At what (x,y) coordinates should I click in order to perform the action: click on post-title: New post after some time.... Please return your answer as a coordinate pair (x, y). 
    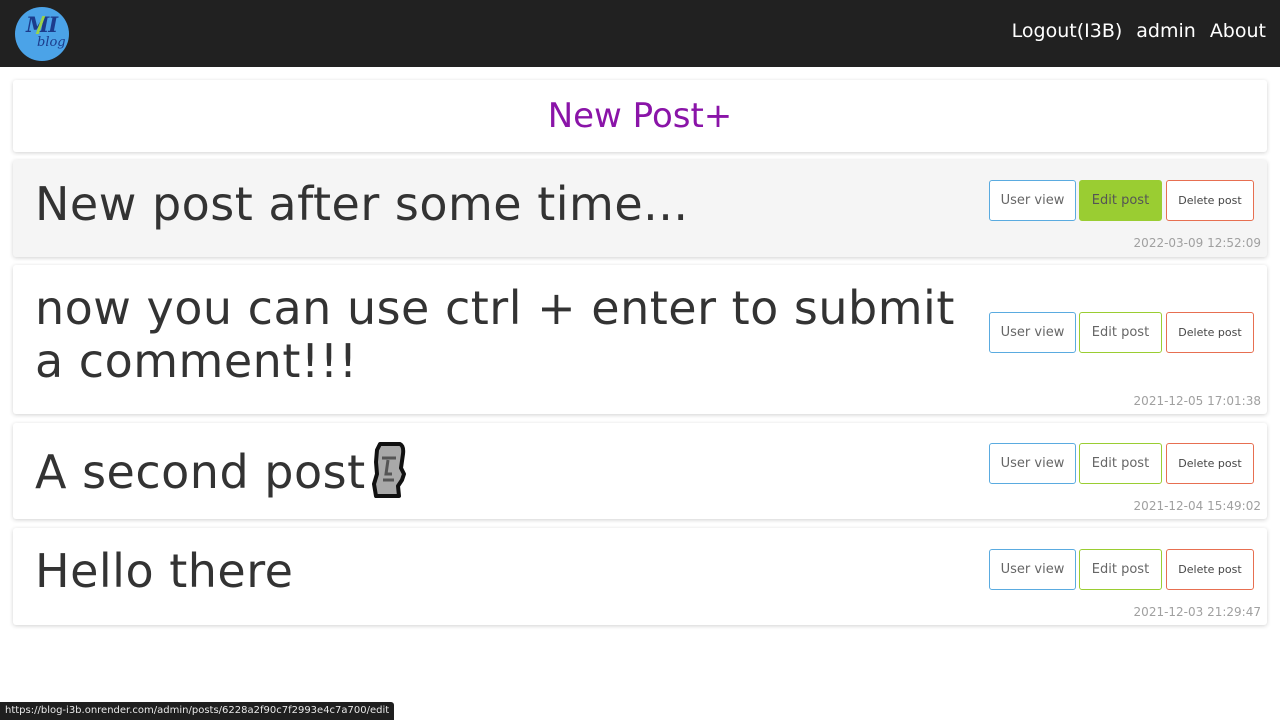
    Looking at the image, I should click on (362, 204).